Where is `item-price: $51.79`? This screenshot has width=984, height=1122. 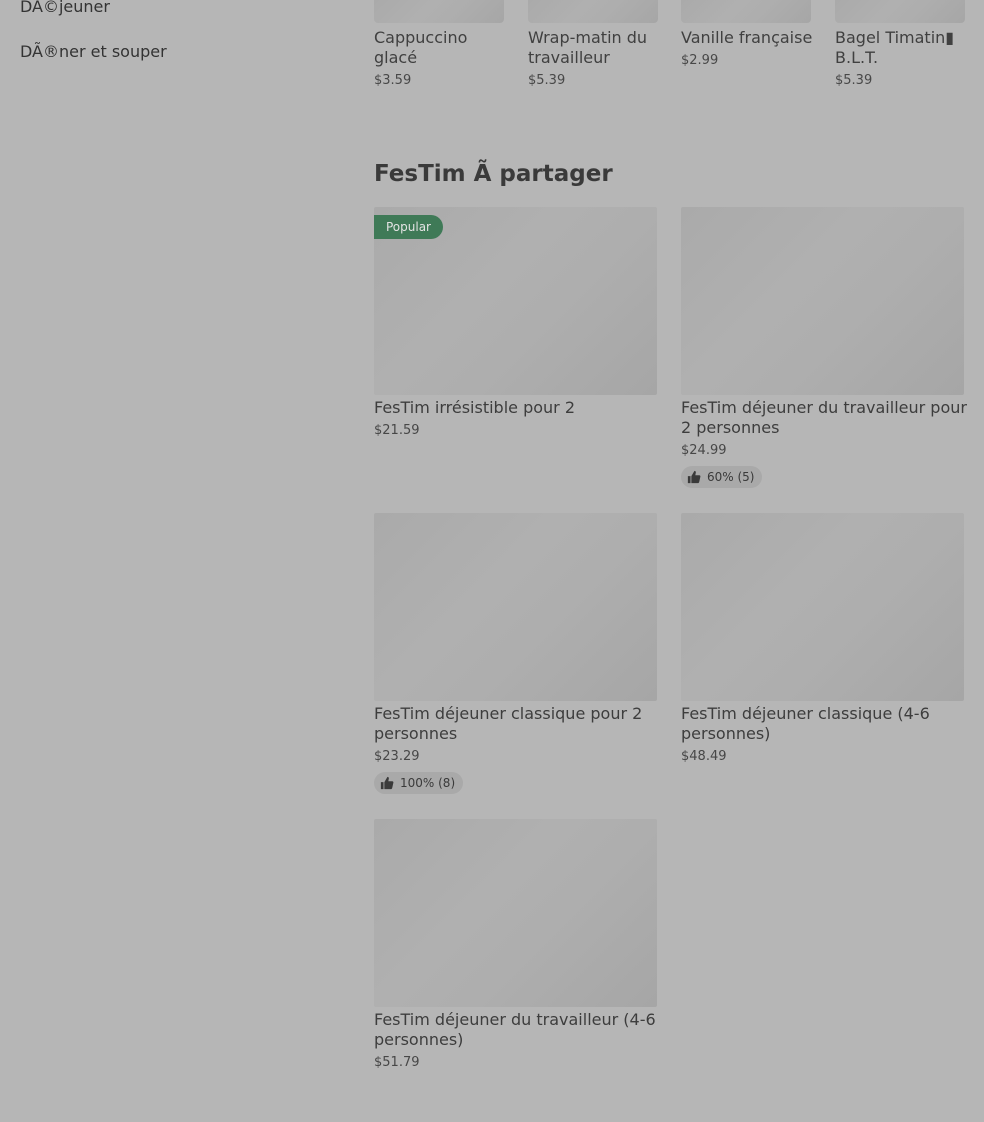
item-price: $51.79 is located at coordinates (397, 1062).